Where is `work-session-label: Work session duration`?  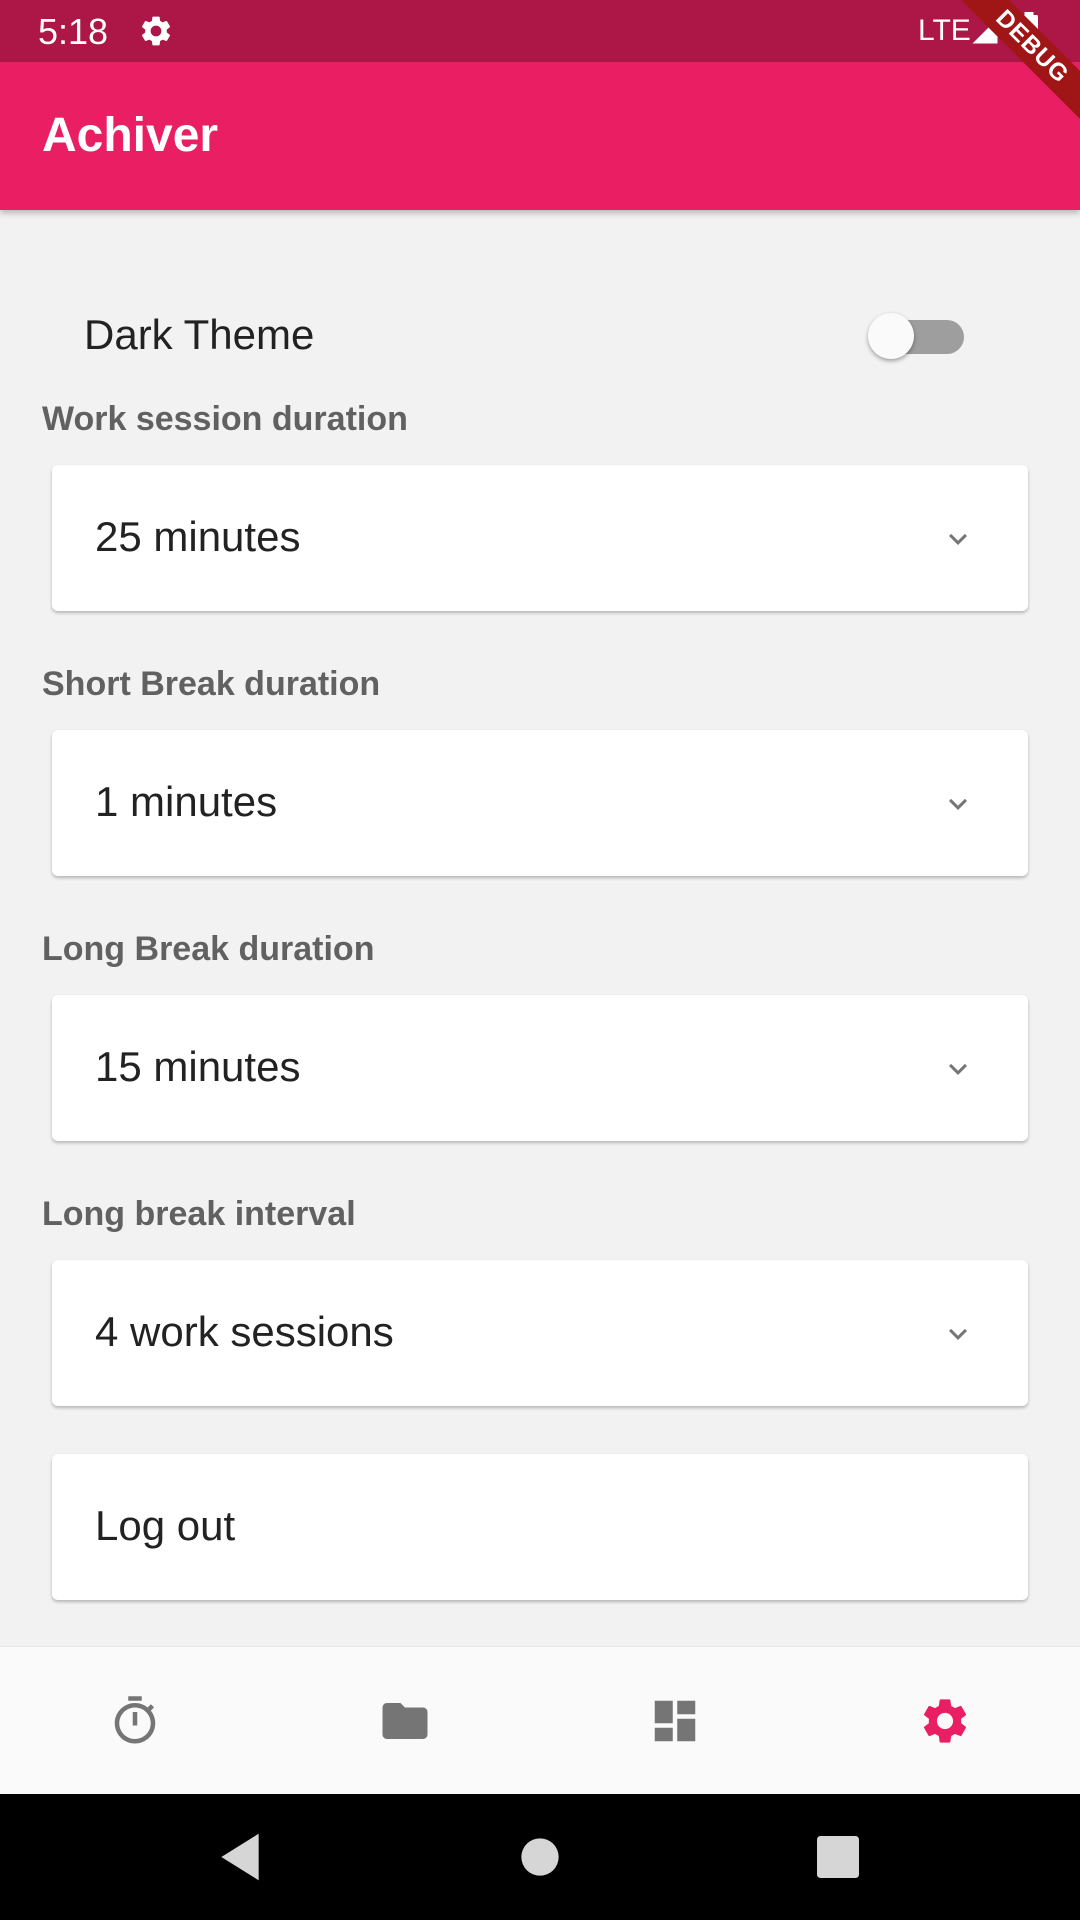 work-session-label: Work session duration is located at coordinates (225, 419).